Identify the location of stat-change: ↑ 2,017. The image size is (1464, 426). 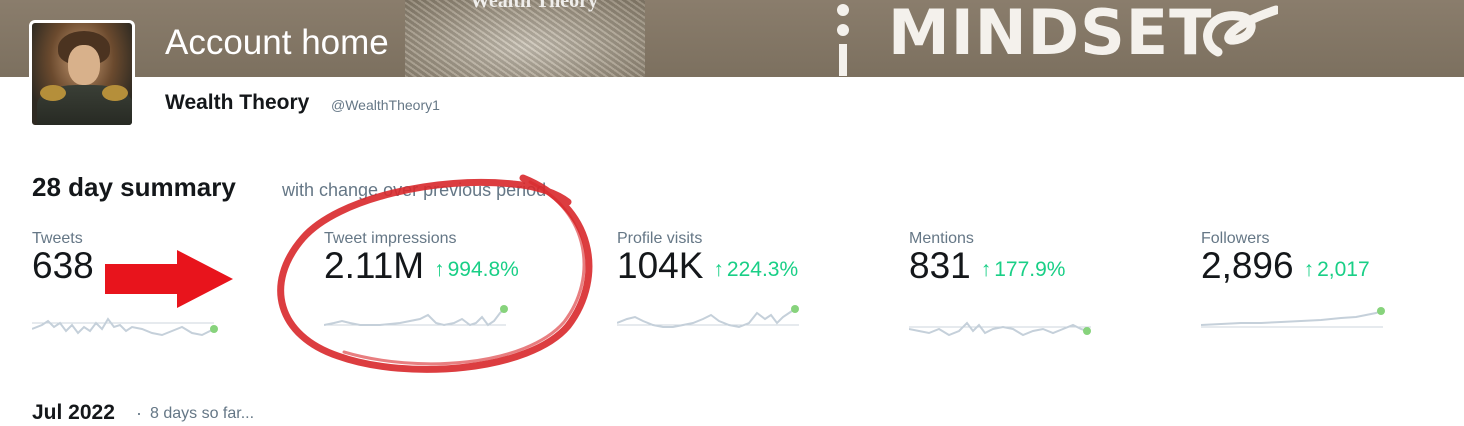
(1337, 269).